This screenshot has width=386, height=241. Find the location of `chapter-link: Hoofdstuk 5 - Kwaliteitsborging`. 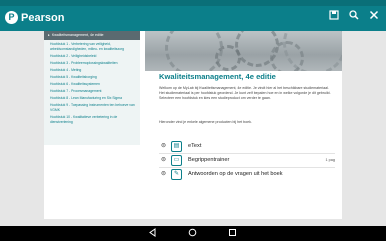

chapter-link: Hoofdstuk 5 - Kwaliteitsborging is located at coordinates (93, 77).